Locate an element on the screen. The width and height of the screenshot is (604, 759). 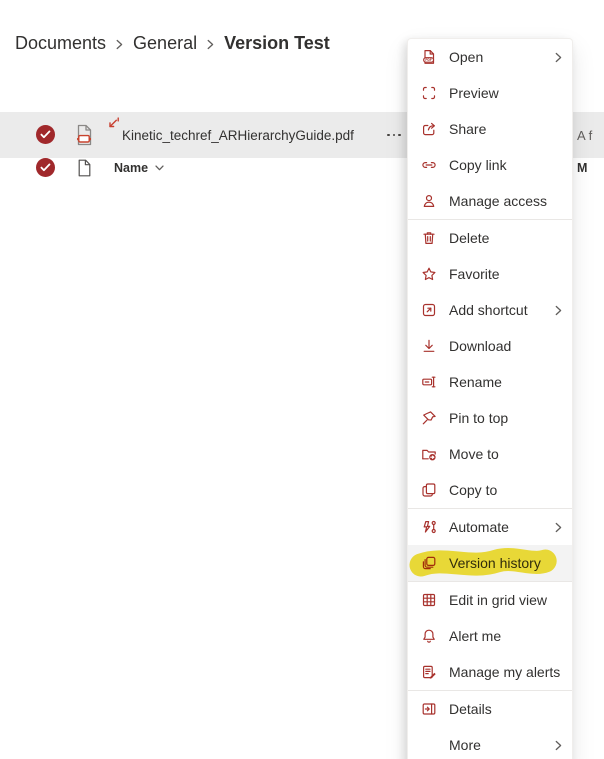
menu-item-details: Details is located at coordinates (490, 709).